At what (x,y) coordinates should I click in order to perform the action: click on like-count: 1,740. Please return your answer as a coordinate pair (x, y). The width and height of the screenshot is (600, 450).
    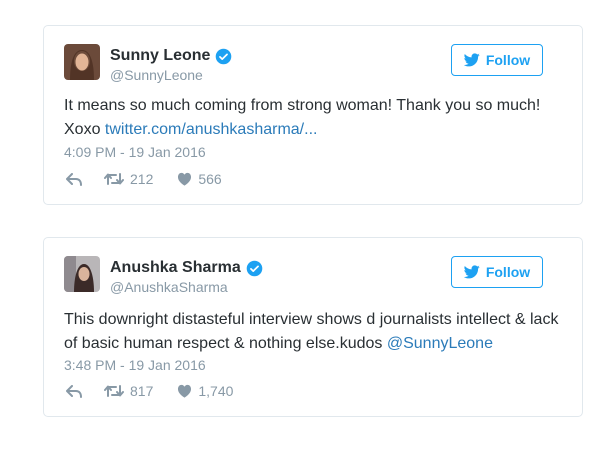
    Looking at the image, I should click on (216, 391).